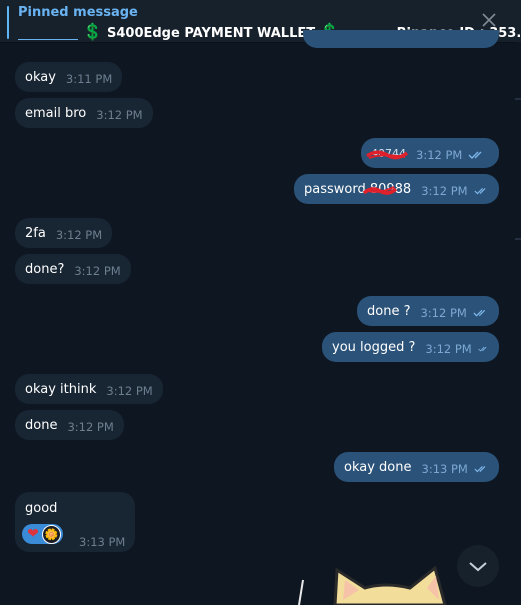 The height and width of the screenshot is (605, 521). I want to click on pinned-wallet-text: S400Edge PAYMENT WALLET, so click(211, 33).